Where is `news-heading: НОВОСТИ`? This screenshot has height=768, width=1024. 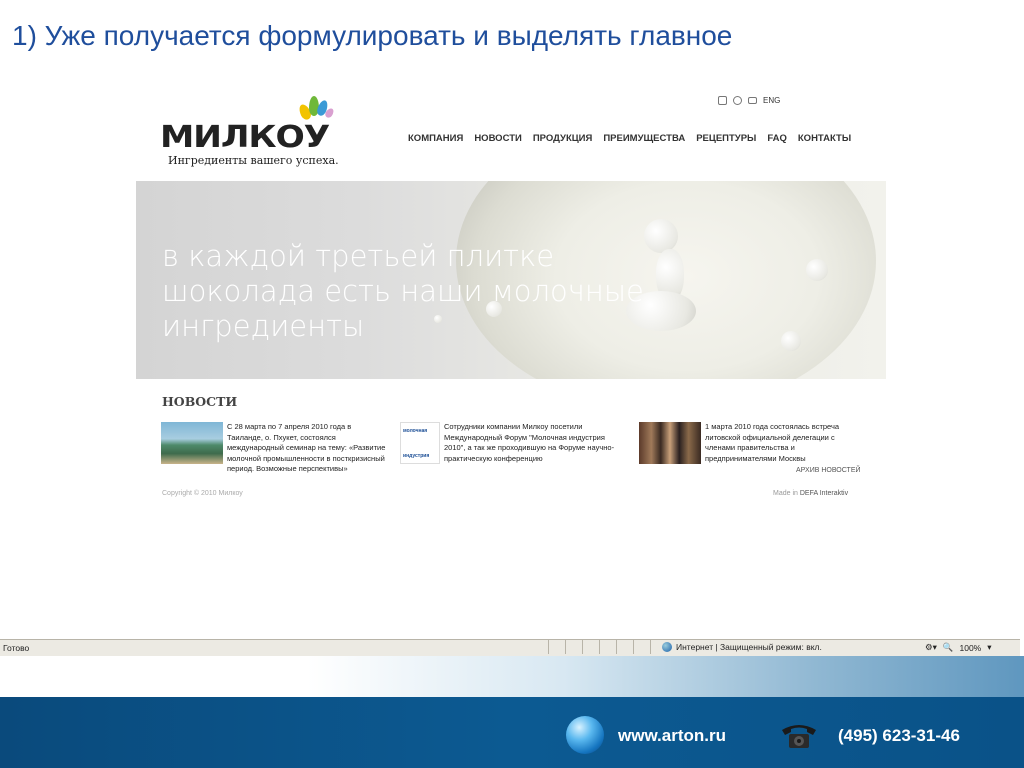
news-heading: НОВОСТИ is located at coordinates (200, 401).